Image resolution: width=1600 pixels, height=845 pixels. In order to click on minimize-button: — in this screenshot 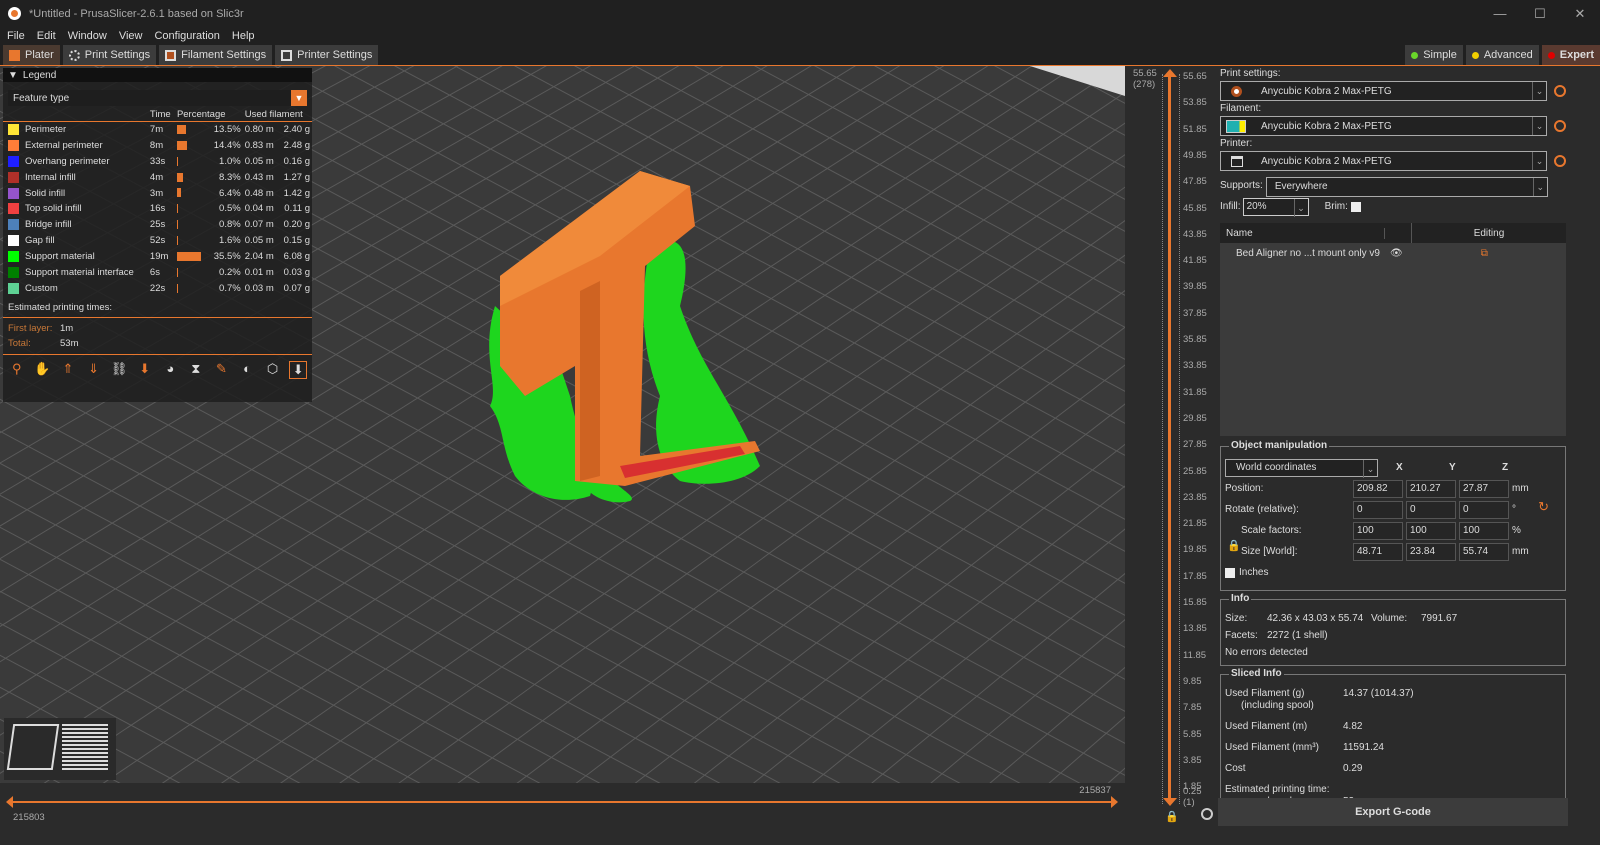, I will do `click(1500, 13)`.